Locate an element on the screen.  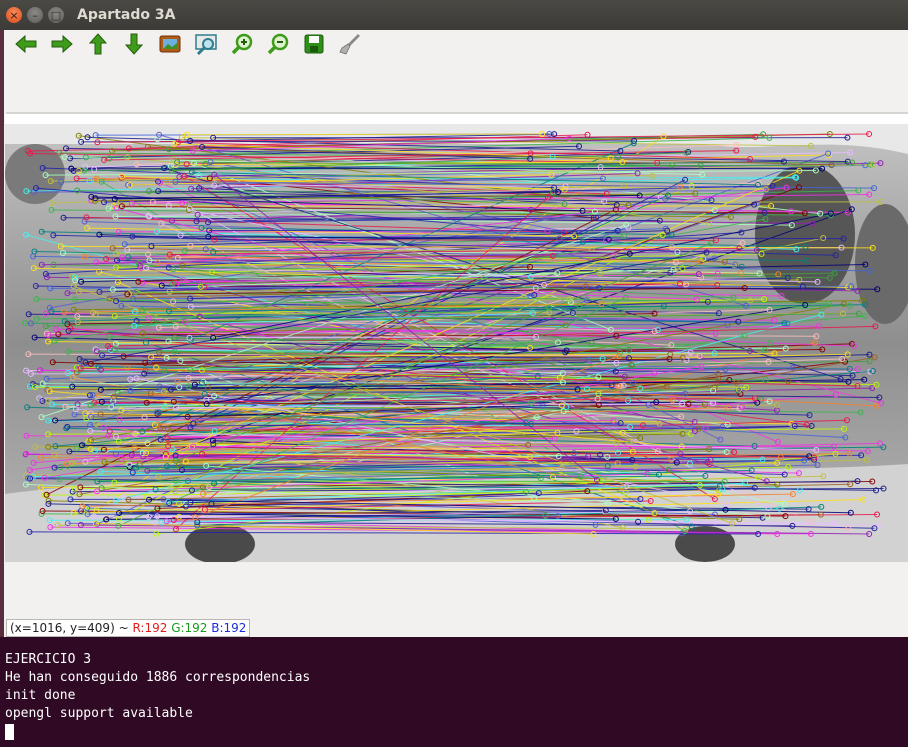
close-window-button: × is located at coordinates (14, 15).